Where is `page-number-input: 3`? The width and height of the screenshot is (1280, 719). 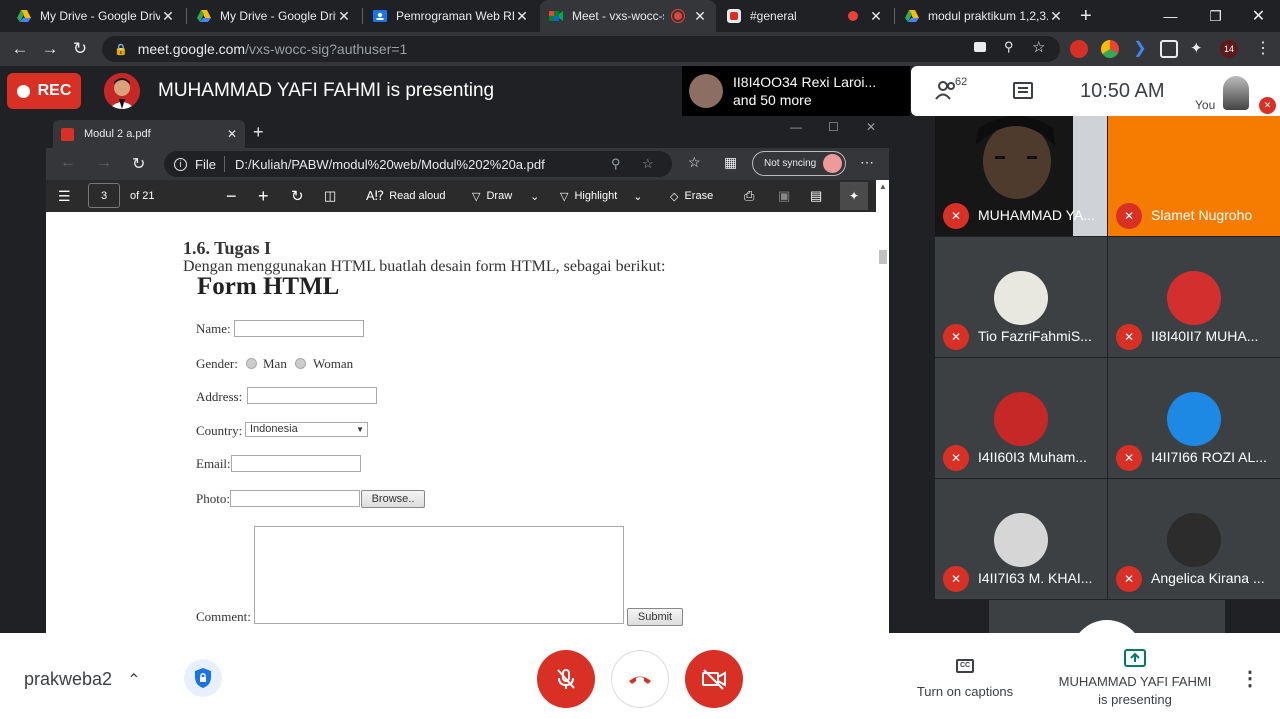 page-number-input: 3 is located at coordinates (104, 195).